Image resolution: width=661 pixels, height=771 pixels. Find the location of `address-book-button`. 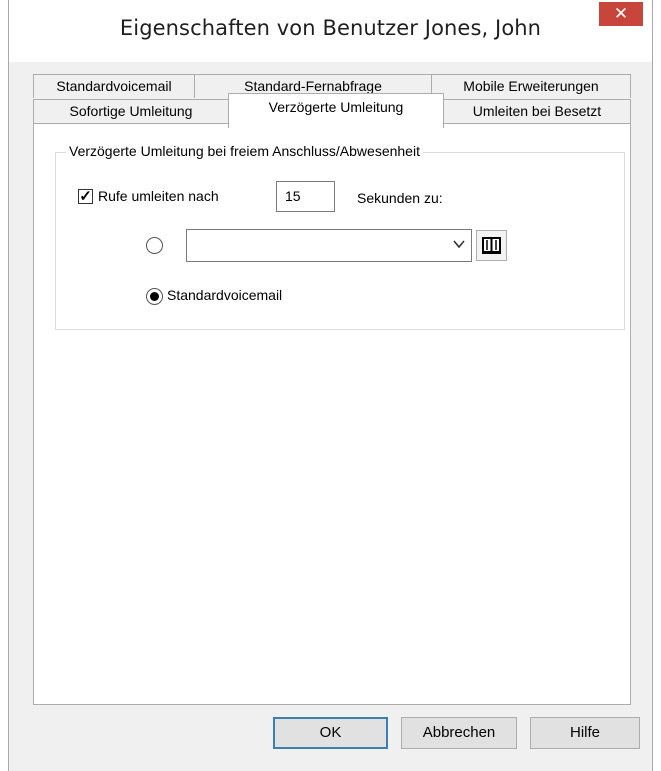

address-book-button is located at coordinates (491, 245).